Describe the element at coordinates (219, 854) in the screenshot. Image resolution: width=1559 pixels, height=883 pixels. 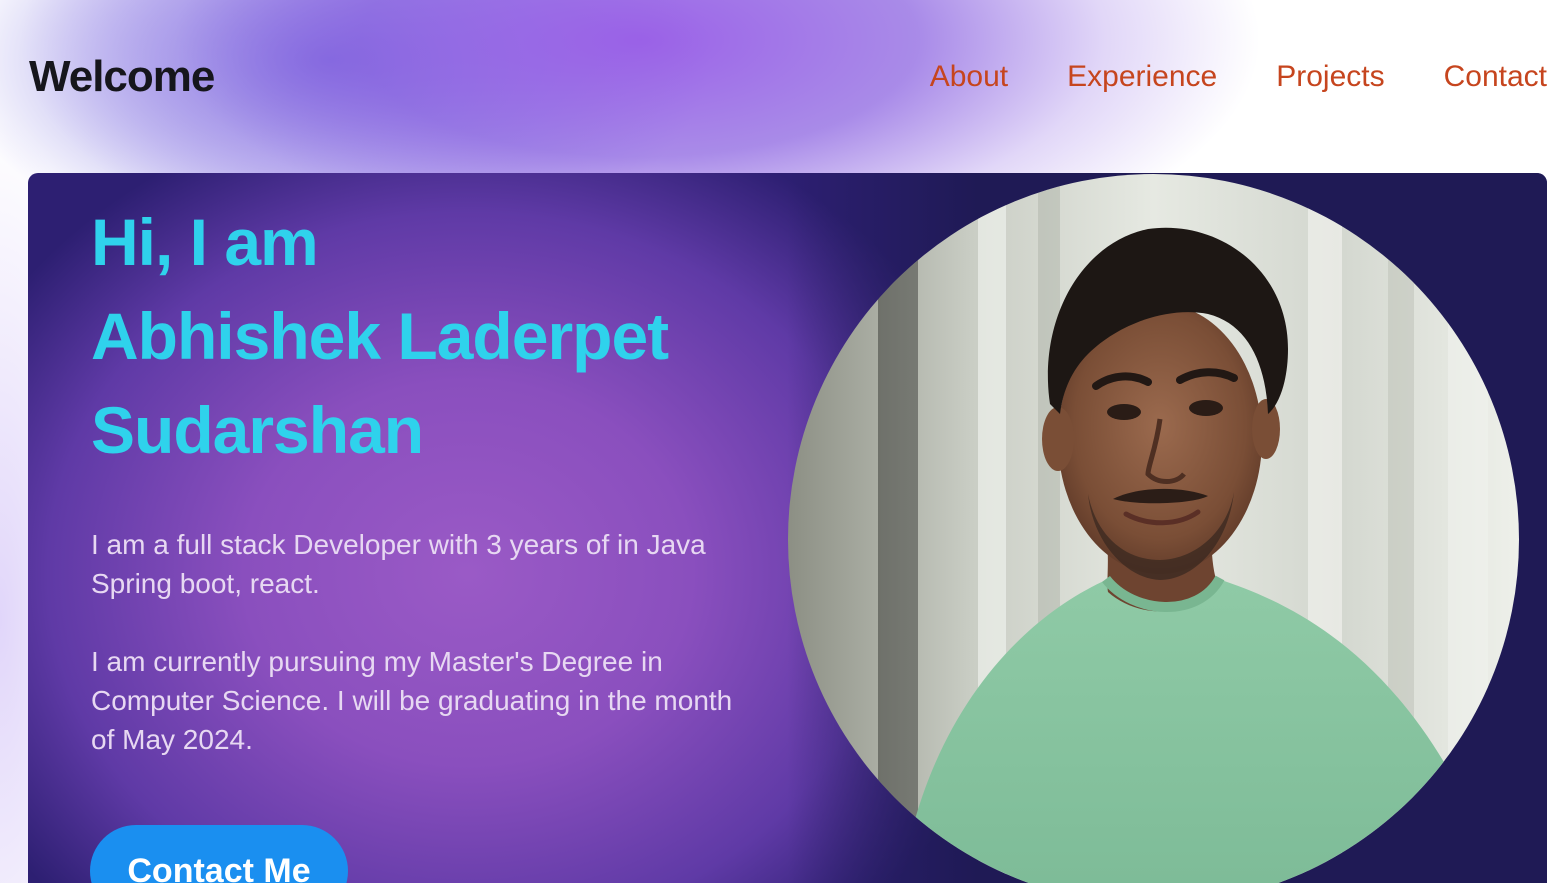
I see `contact-me-button: Contact Me` at that location.